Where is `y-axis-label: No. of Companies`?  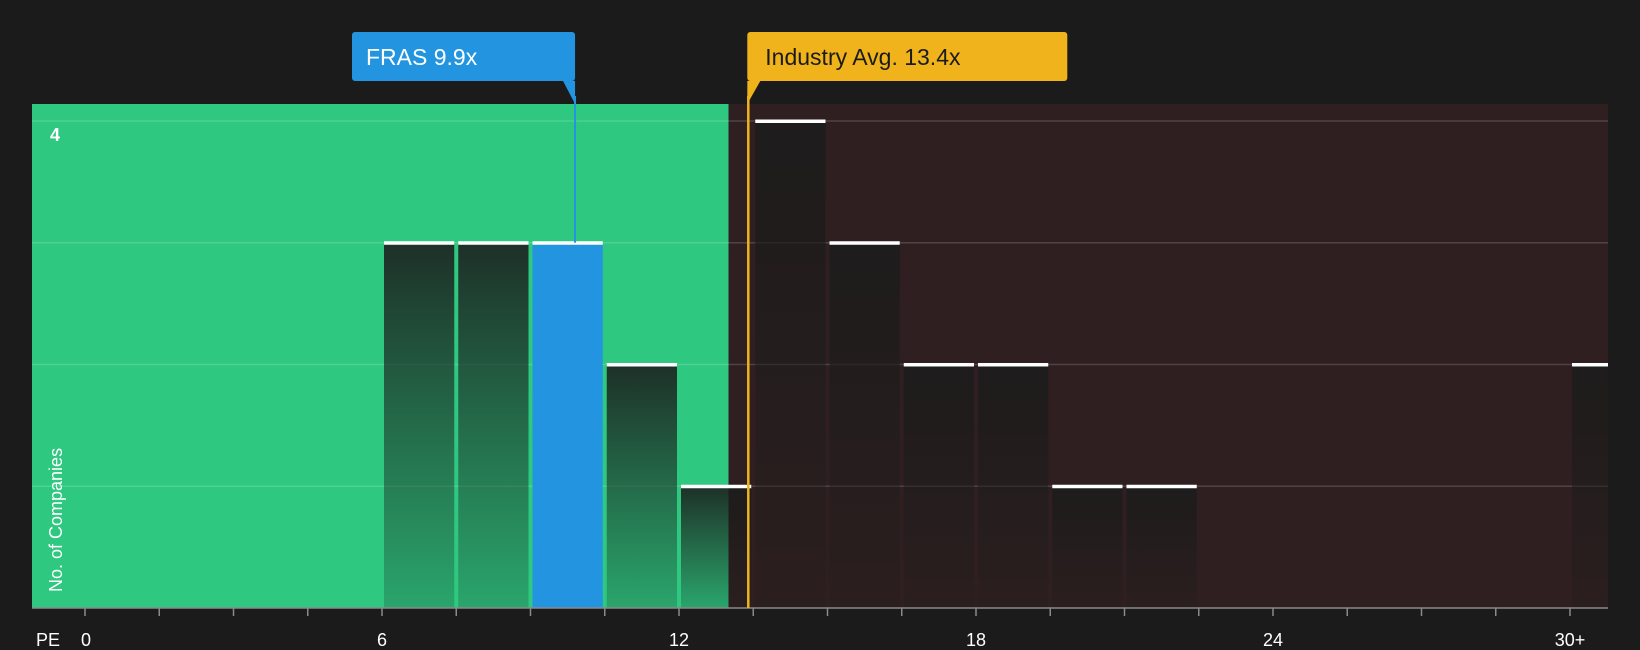
y-axis-label: No. of Companies is located at coordinates (56, 520).